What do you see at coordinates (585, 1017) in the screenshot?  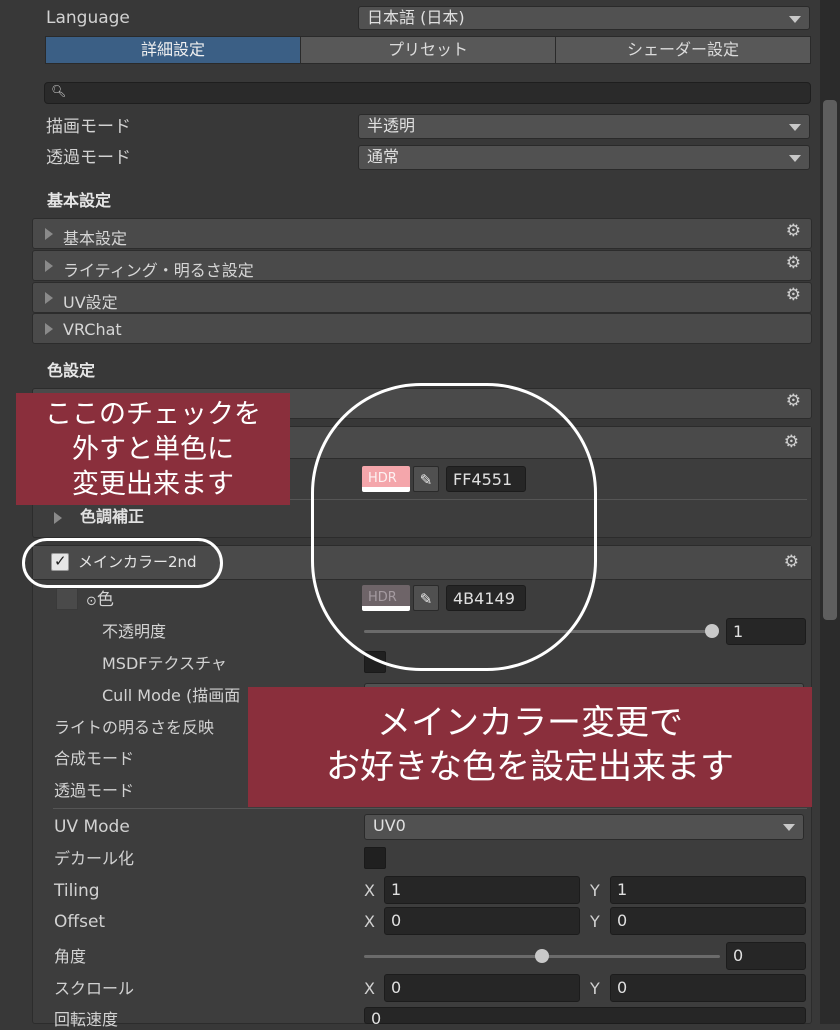 I see `rotation-speed-field: 0` at bounding box center [585, 1017].